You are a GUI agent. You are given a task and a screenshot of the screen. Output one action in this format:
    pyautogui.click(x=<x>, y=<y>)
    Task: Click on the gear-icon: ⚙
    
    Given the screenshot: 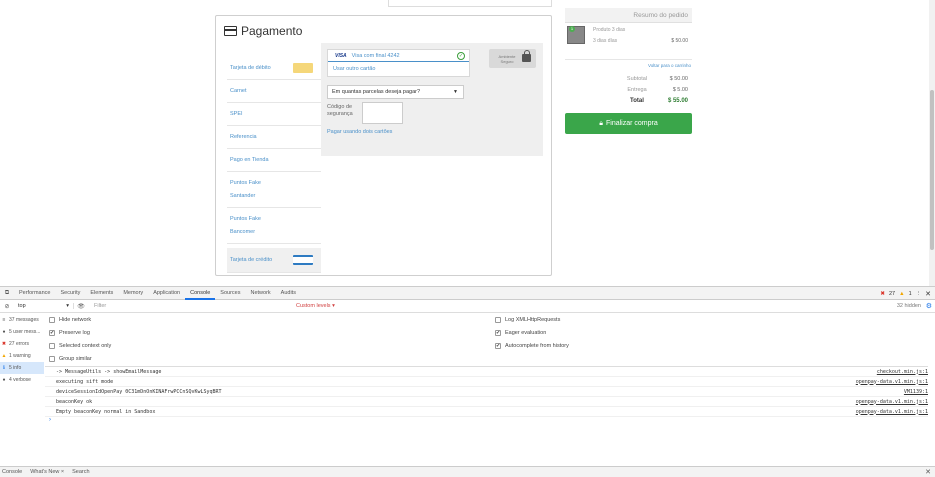 What is the action you would take?
    pyautogui.click(x=929, y=306)
    